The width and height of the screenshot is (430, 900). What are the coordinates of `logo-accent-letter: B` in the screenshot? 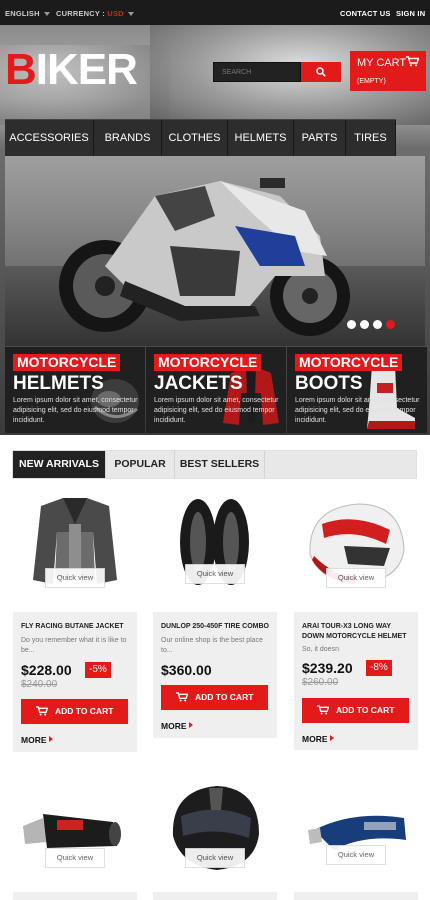 It's located at (21, 69).